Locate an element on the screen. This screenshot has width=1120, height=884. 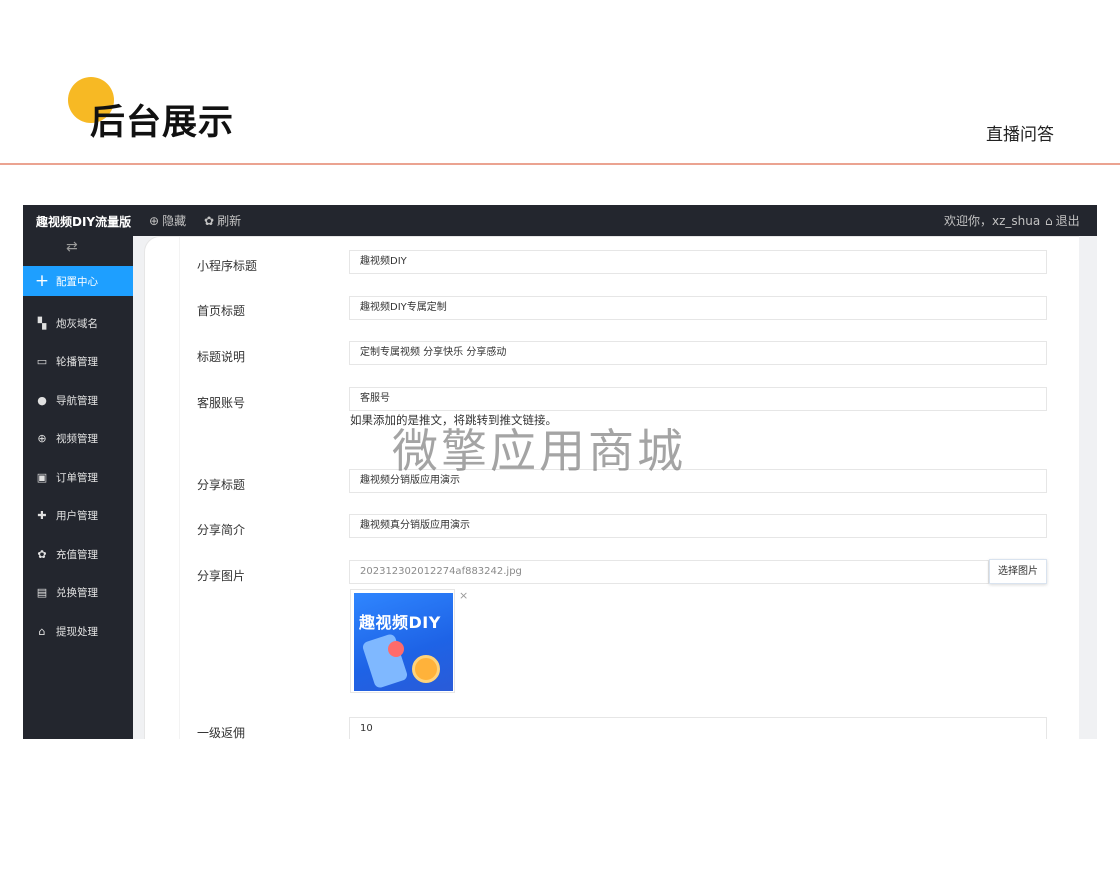
refresh-label: 刷新 is located at coordinates (229, 221).